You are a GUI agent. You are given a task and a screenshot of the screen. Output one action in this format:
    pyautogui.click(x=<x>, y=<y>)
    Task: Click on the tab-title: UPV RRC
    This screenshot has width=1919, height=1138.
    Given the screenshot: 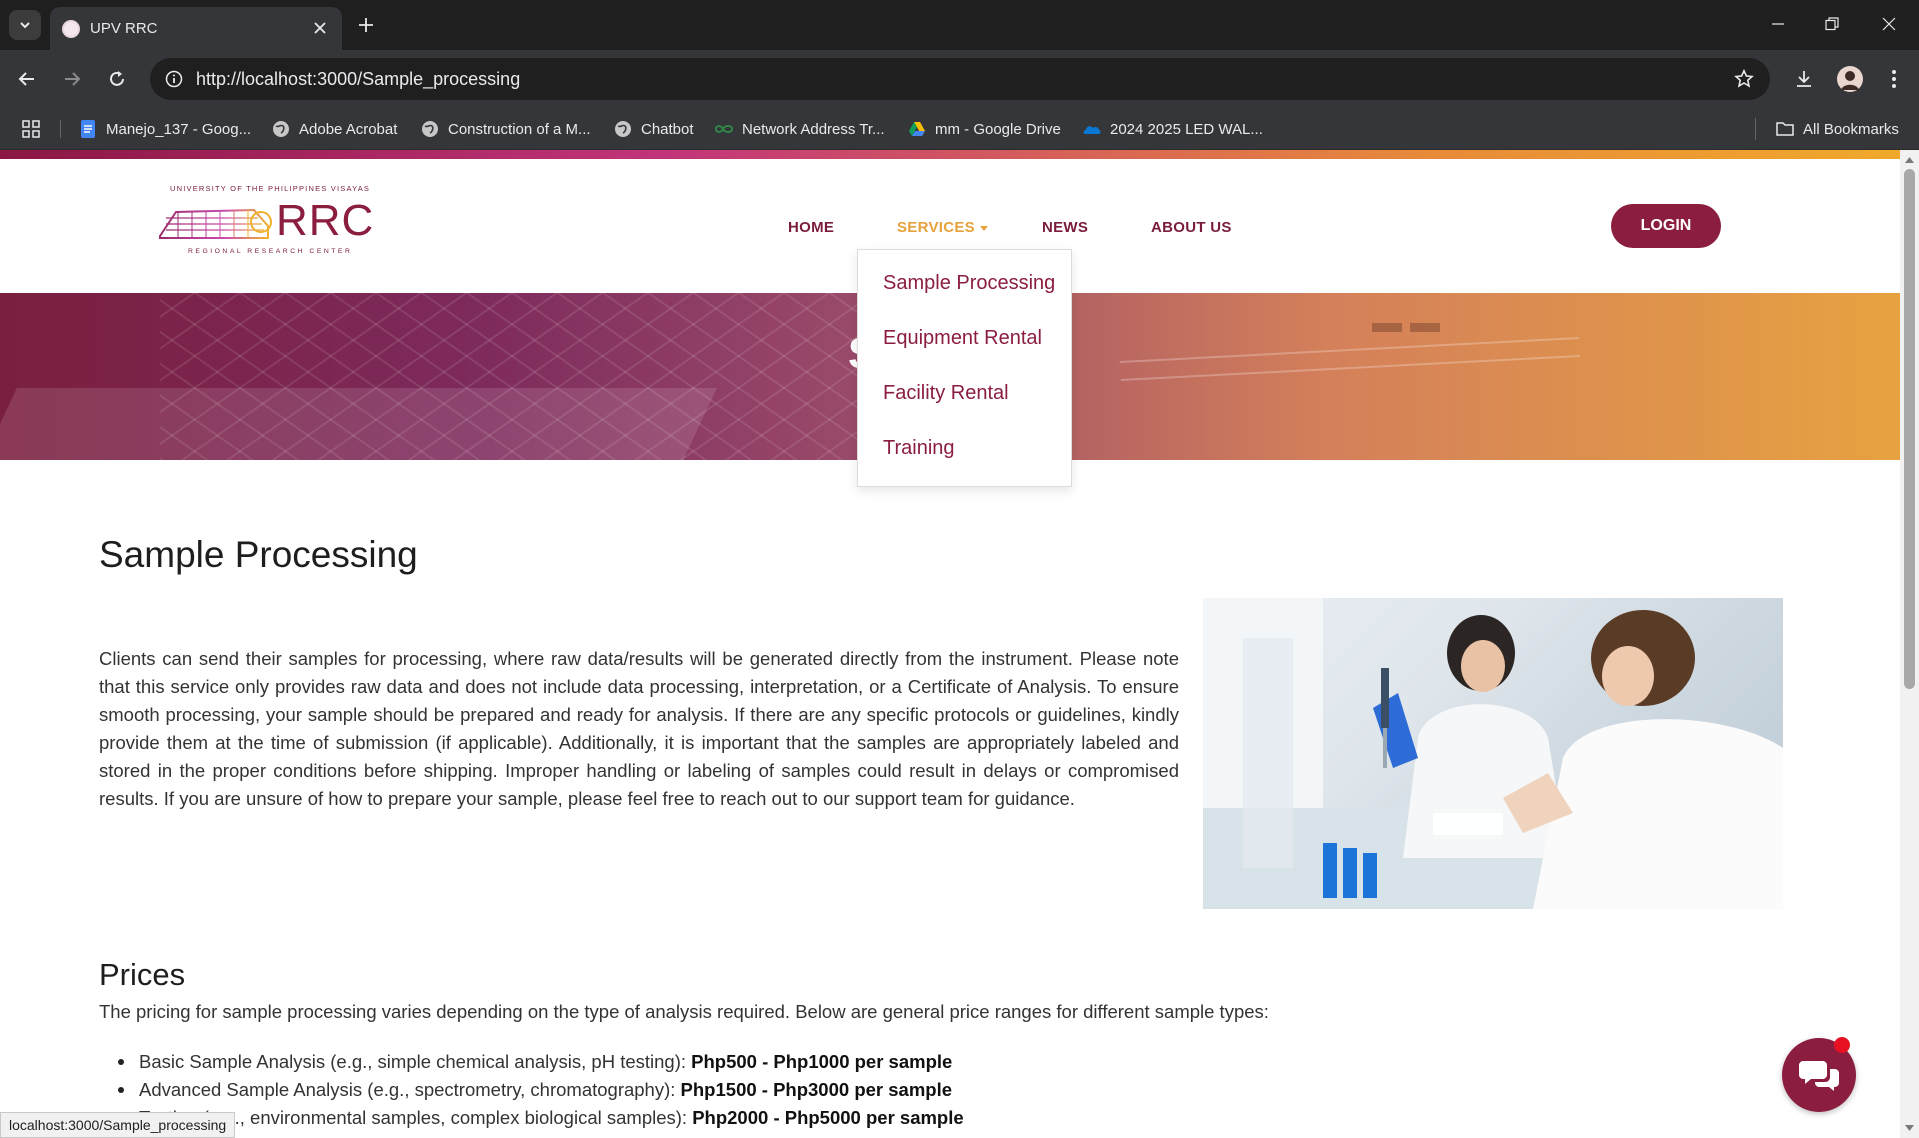 What is the action you would take?
    pyautogui.click(x=124, y=28)
    